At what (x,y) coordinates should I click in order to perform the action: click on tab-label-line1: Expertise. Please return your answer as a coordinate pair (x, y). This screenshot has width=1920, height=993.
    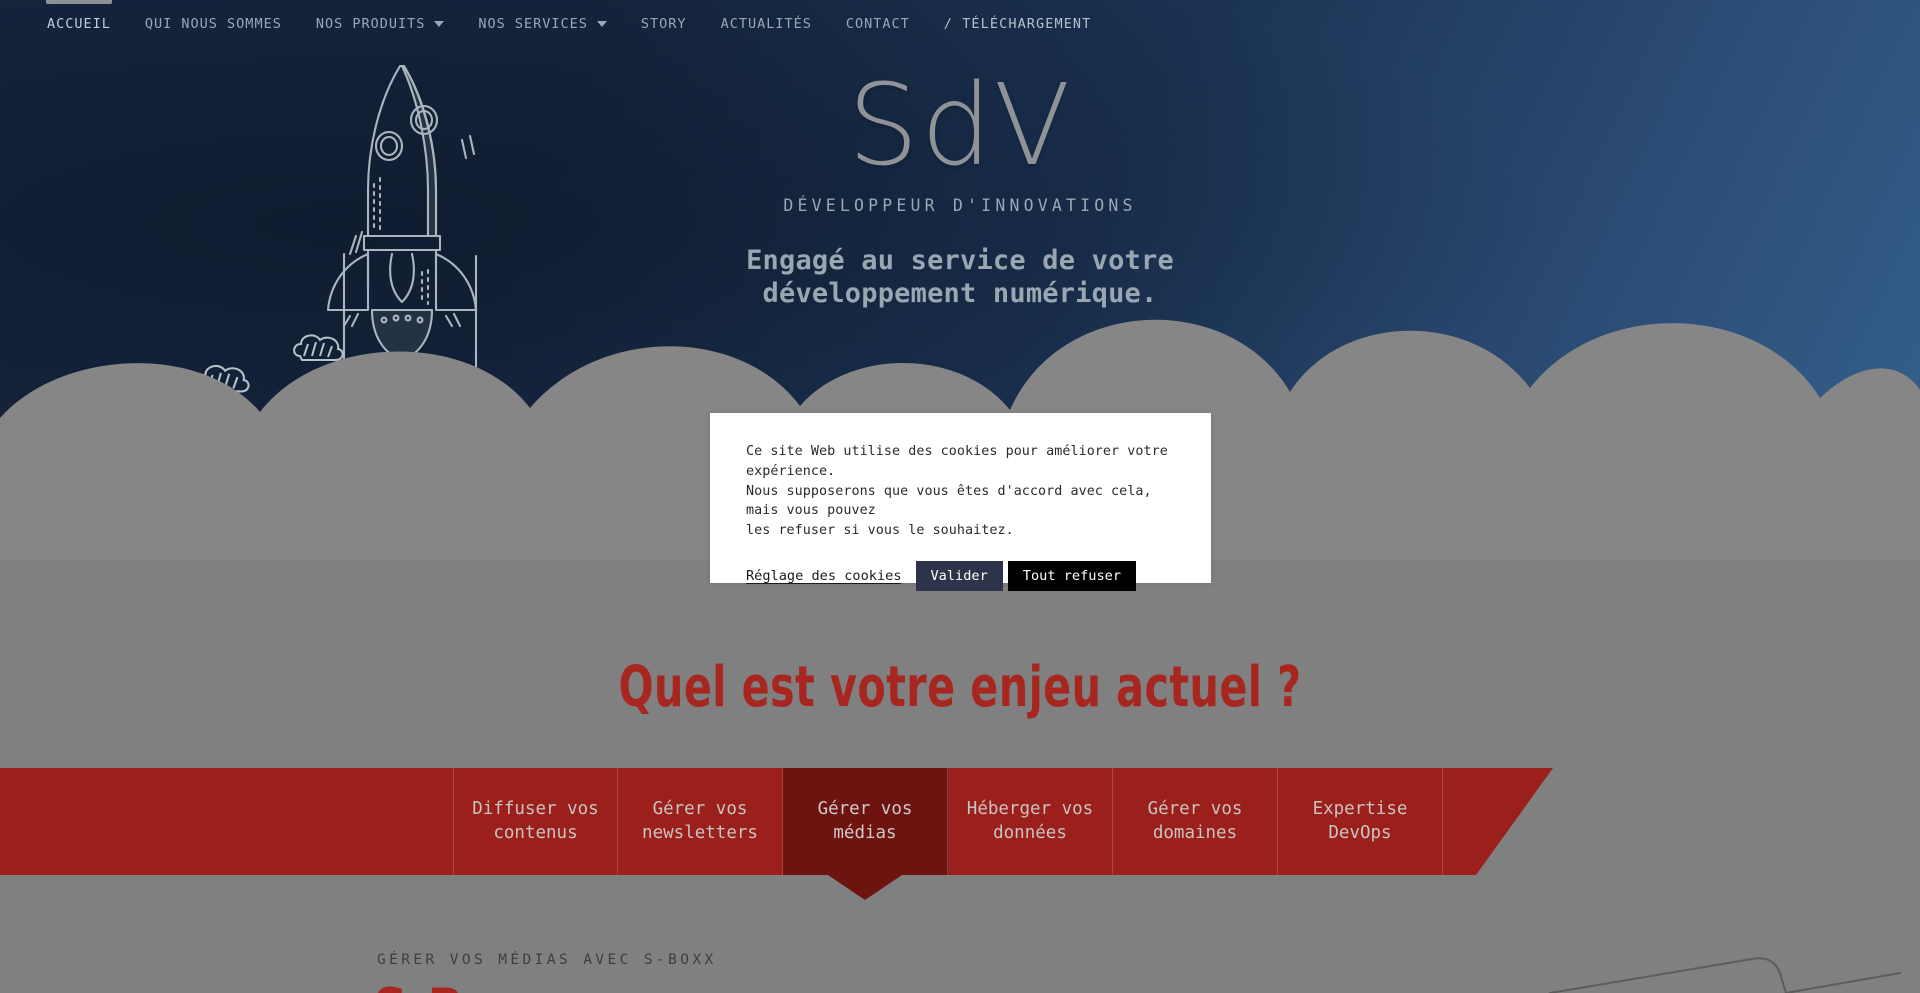
    Looking at the image, I should click on (1360, 809).